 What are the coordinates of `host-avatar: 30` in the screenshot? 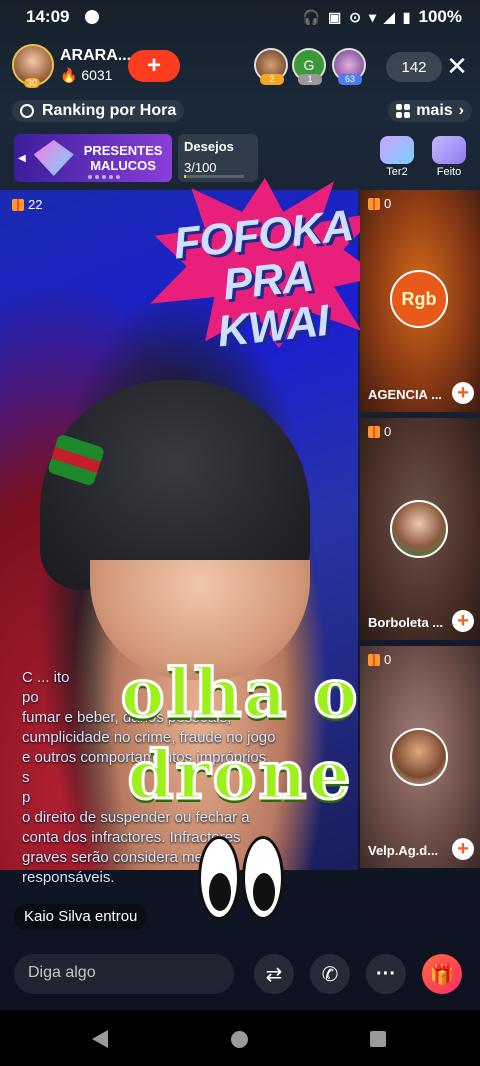 It's located at (33, 66).